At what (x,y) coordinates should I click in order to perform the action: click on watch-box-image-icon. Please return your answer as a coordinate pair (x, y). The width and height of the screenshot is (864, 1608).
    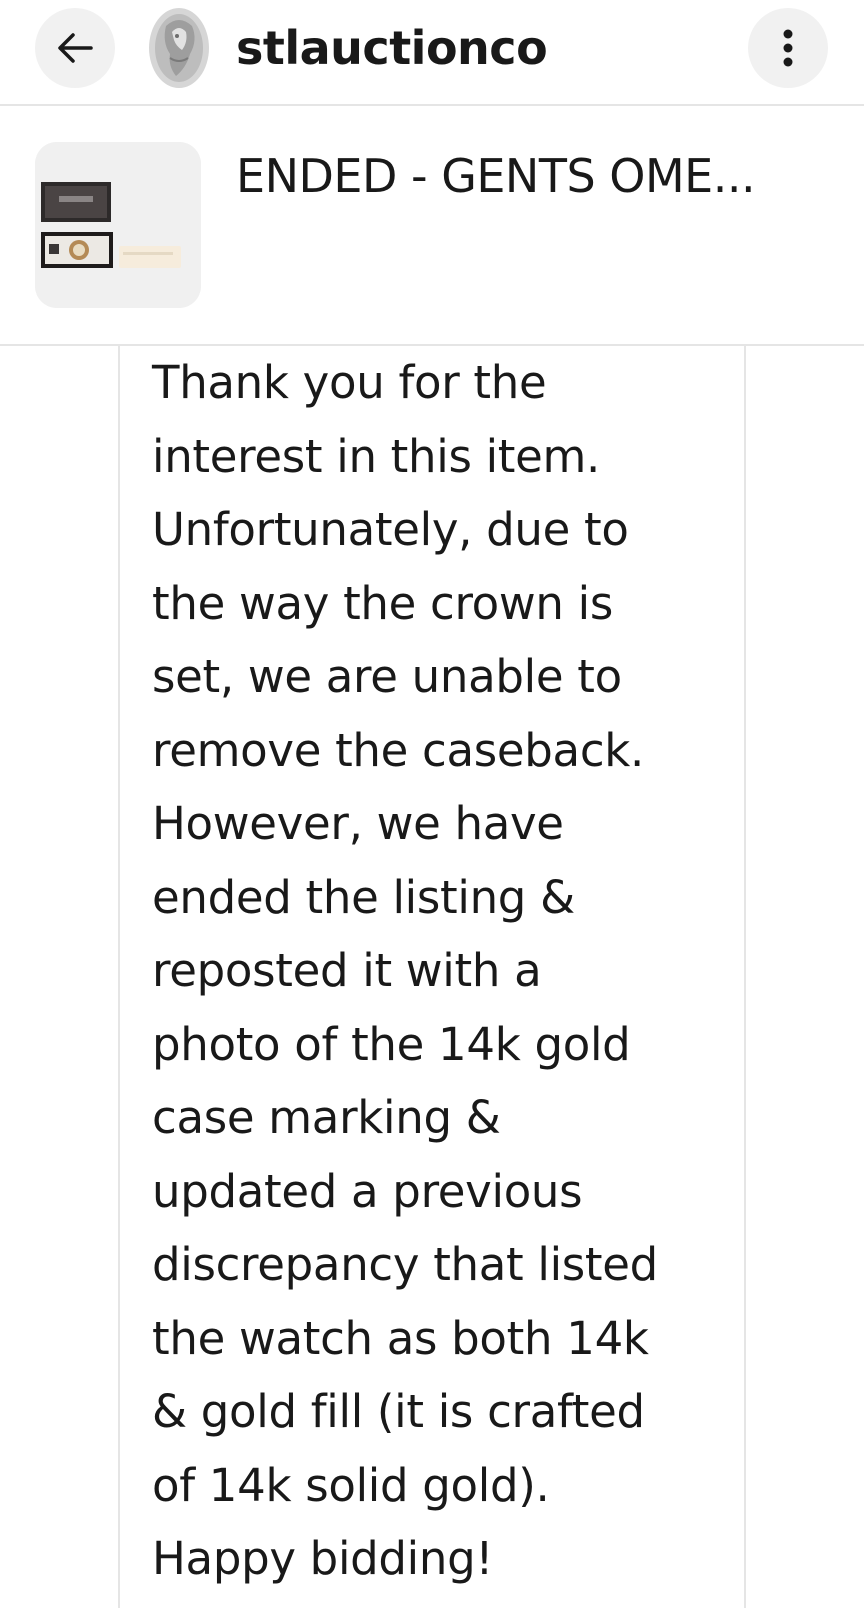
    Looking at the image, I should click on (118, 225).